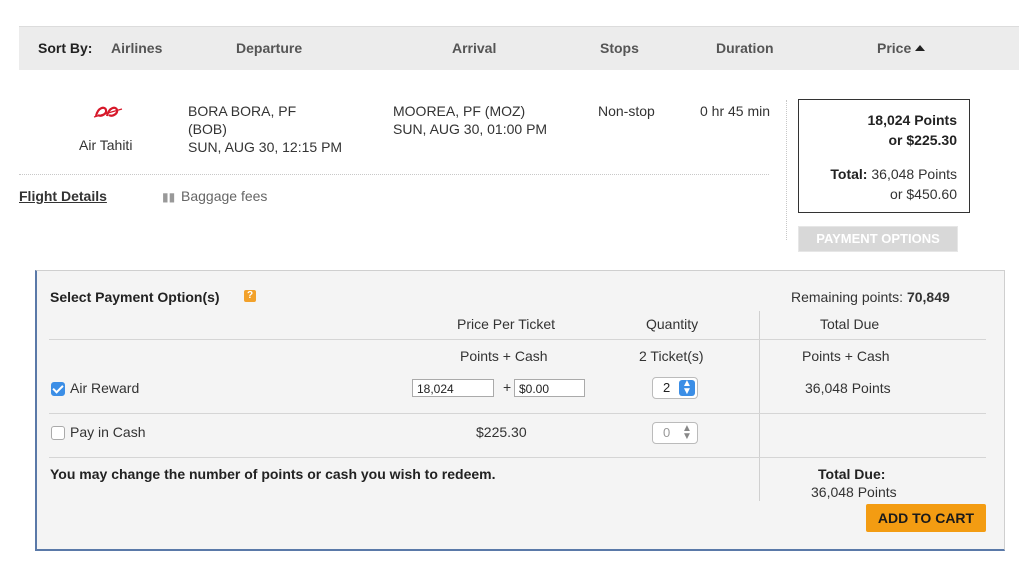  What do you see at coordinates (474, 48) in the screenshot?
I see `sort-arrival: Arrival` at bounding box center [474, 48].